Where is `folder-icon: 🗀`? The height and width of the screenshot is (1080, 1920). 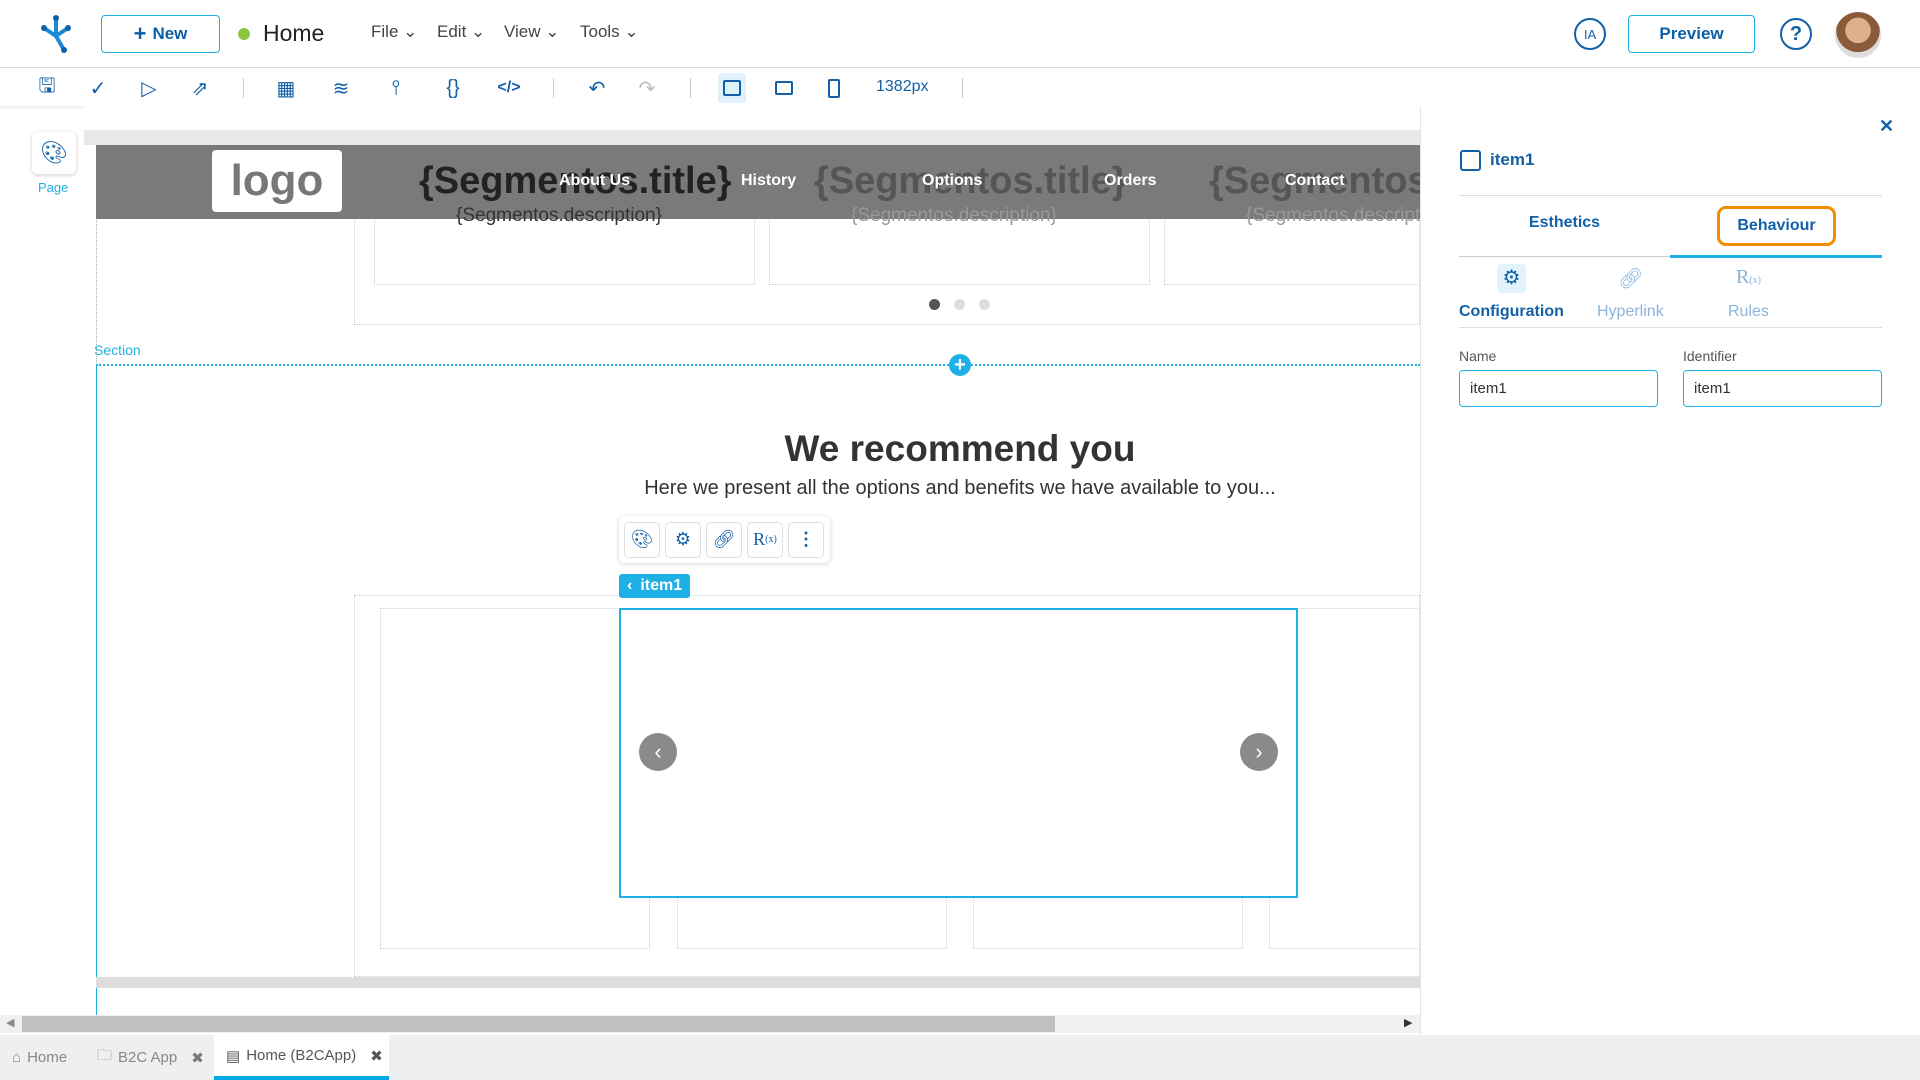
folder-icon: 🗀 is located at coordinates (105, 1055).